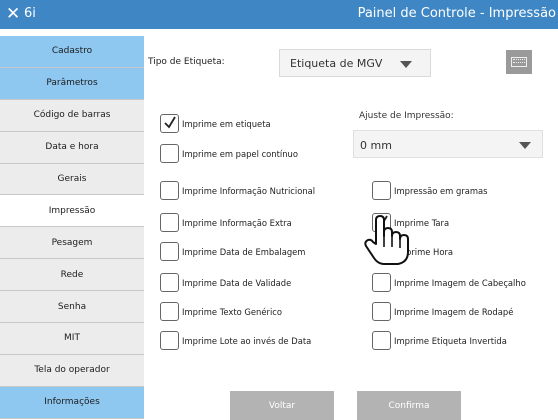 The width and height of the screenshot is (558, 420). Describe the element at coordinates (247, 340) in the screenshot. I see `checkbox-label: Imprime Lote ao invés de Data` at that location.